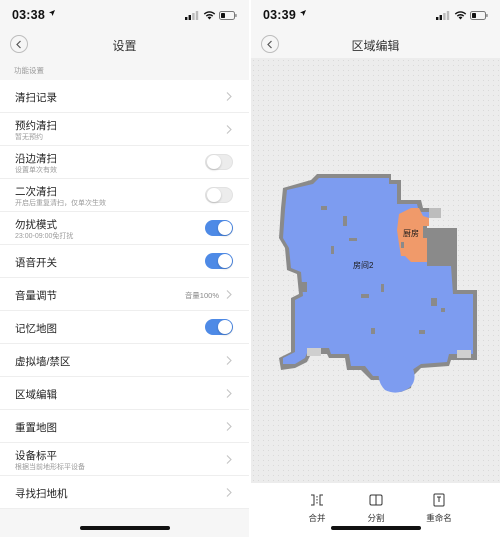 Image resolution: width=500 pixels, height=537 pixels. What do you see at coordinates (124, 228) in the screenshot?
I see `row-do-not-disturb: 勿扰模式 23:00-09:00免打扰` at bounding box center [124, 228].